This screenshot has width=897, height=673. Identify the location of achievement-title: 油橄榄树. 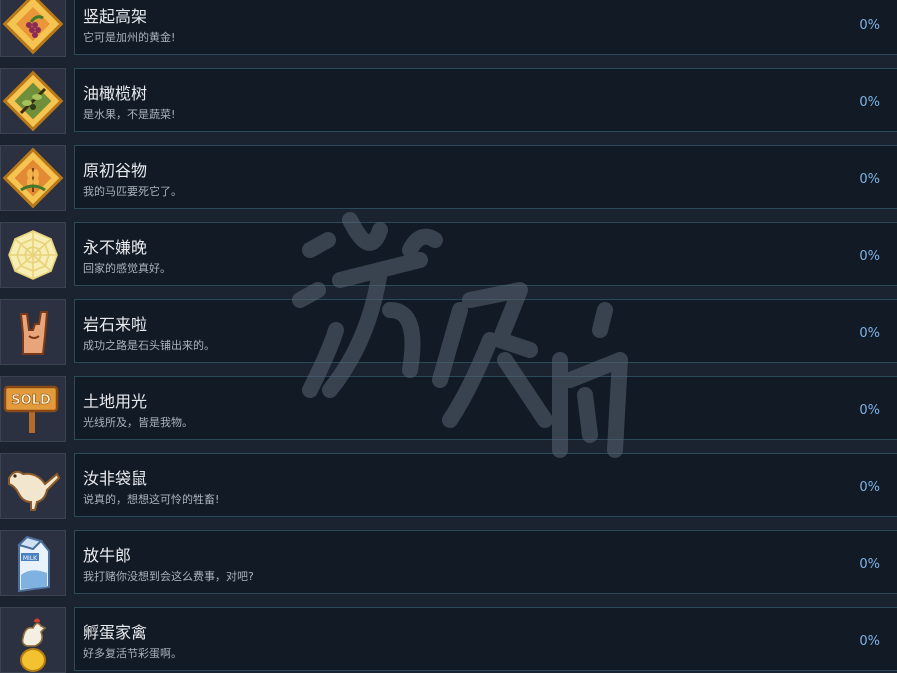
(115, 93).